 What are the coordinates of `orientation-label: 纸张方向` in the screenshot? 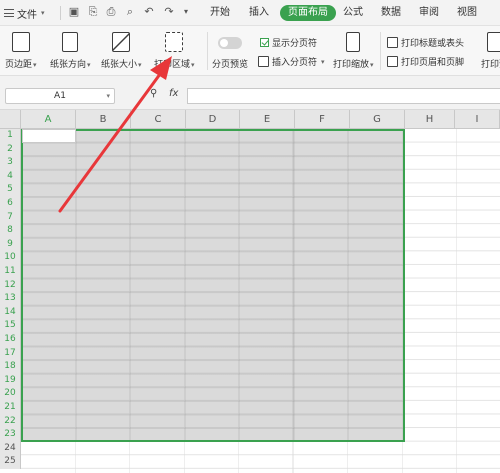 It's located at (68, 65).